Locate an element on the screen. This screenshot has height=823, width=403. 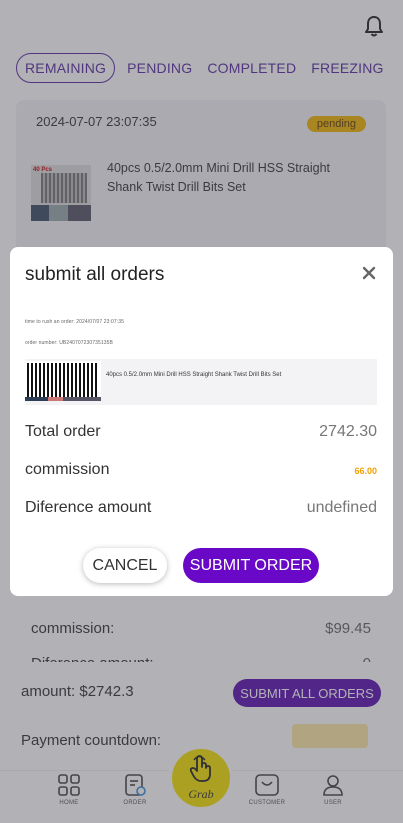
dialog-commission-value: 66.00 is located at coordinates (365, 471).